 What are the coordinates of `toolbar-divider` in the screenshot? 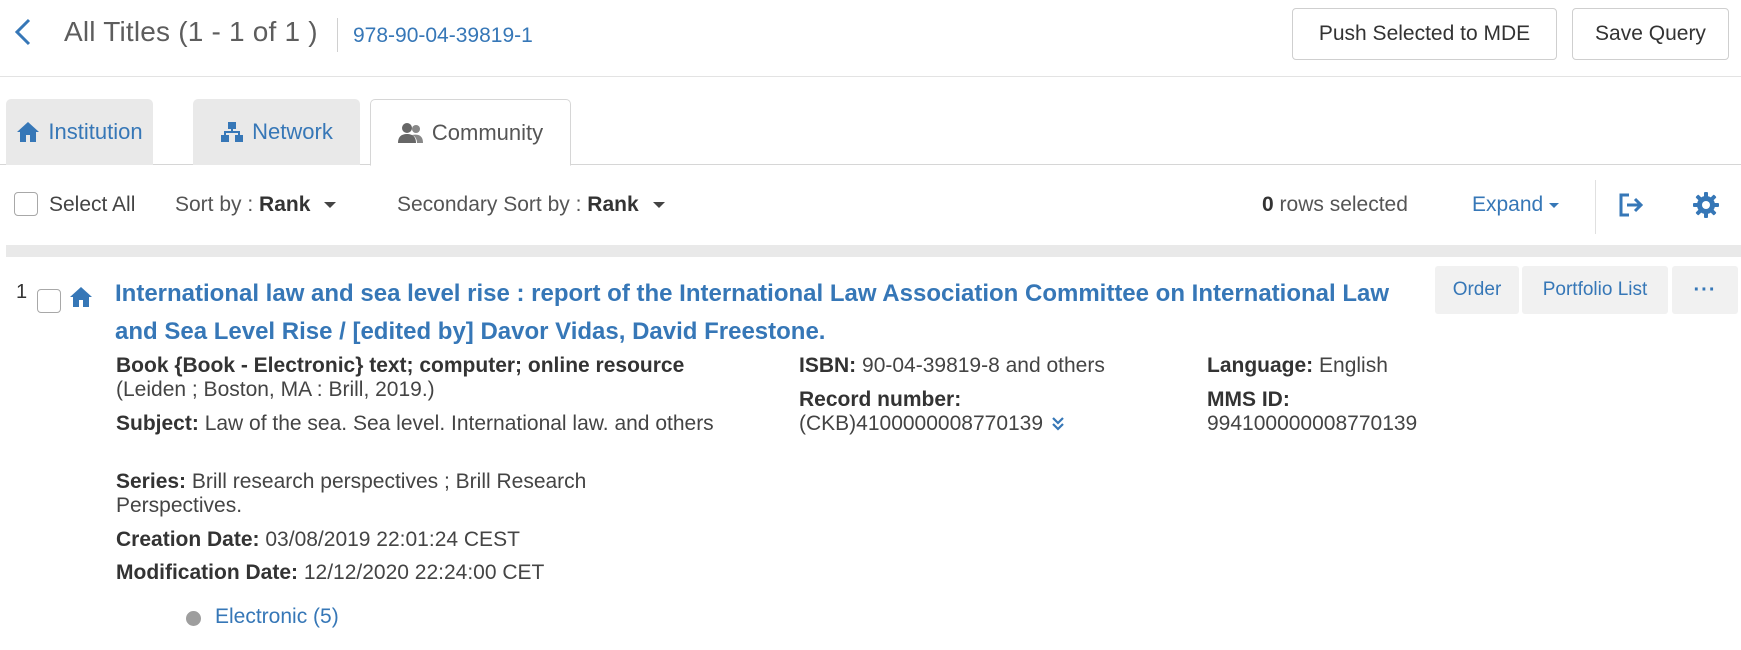 It's located at (1595, 207).